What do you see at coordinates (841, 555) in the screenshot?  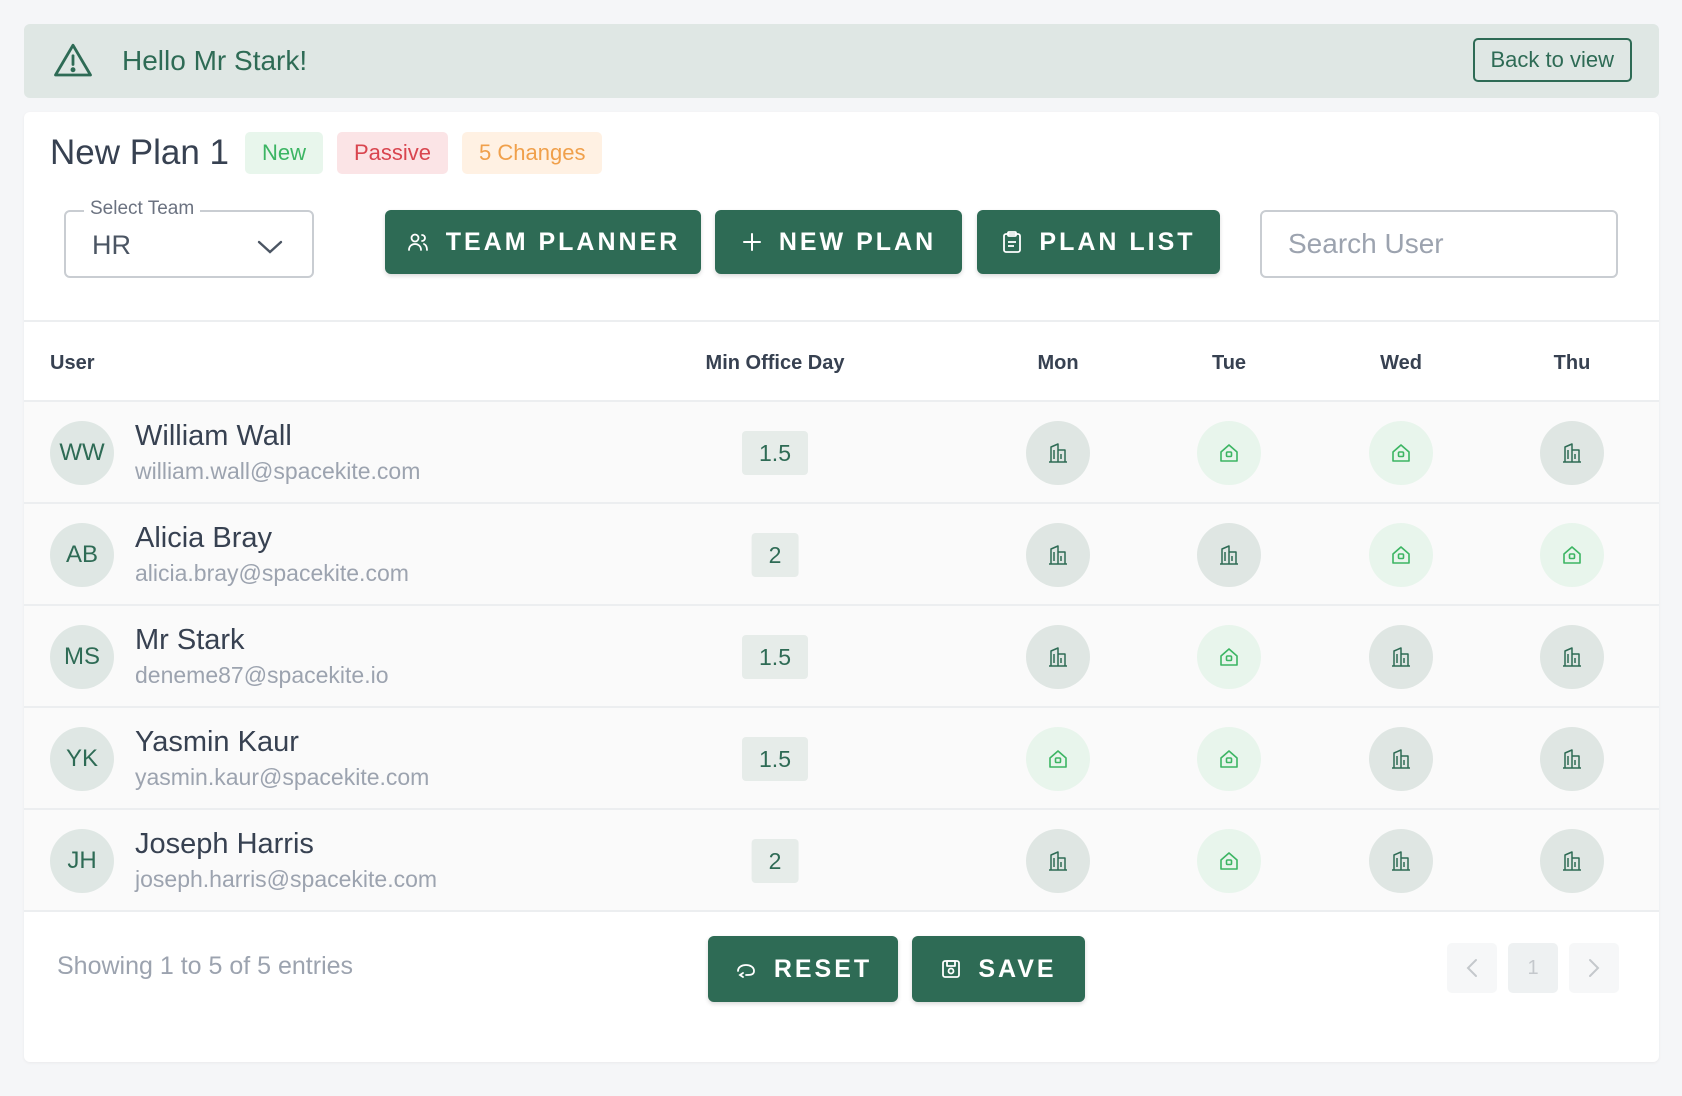 I see `table-row: AB Alicia Bray alicia.bray@spacekite.com 2` at bounding box center [841, 555].